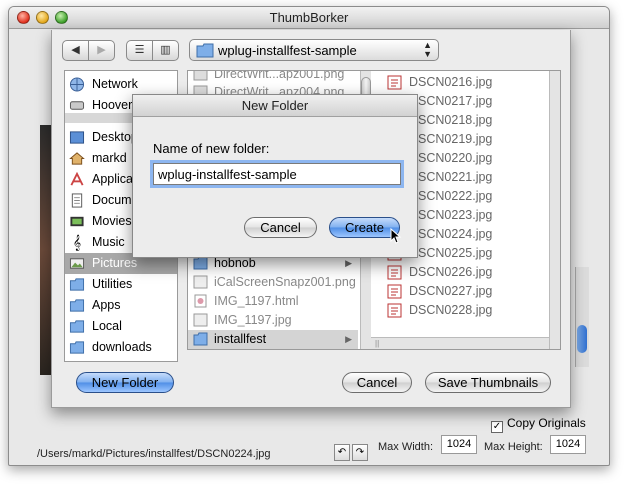 This screenshot has height=487, width=626. Describe the element at coordinates (125, 382) in the screenshot. I see `new-folder-button: New Folder` at that location.